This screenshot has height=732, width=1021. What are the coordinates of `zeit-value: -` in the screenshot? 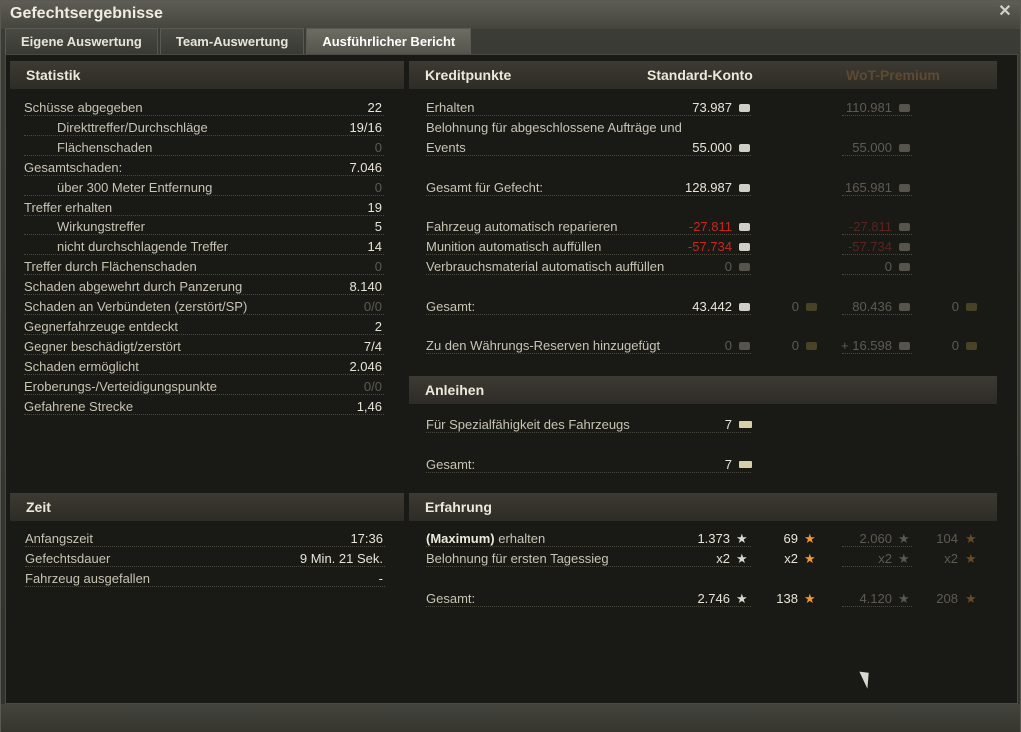 It's located at (380, 578).